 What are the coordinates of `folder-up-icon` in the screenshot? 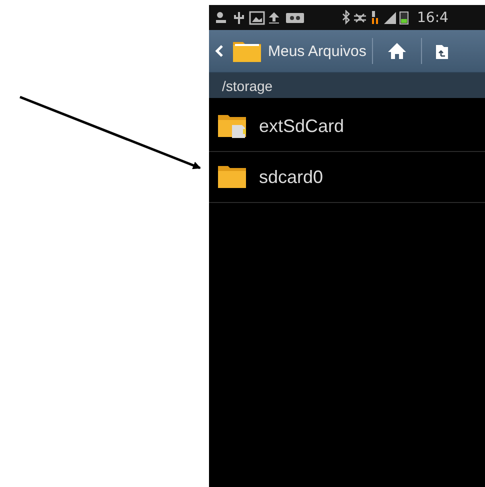 It's located at (442, 51).